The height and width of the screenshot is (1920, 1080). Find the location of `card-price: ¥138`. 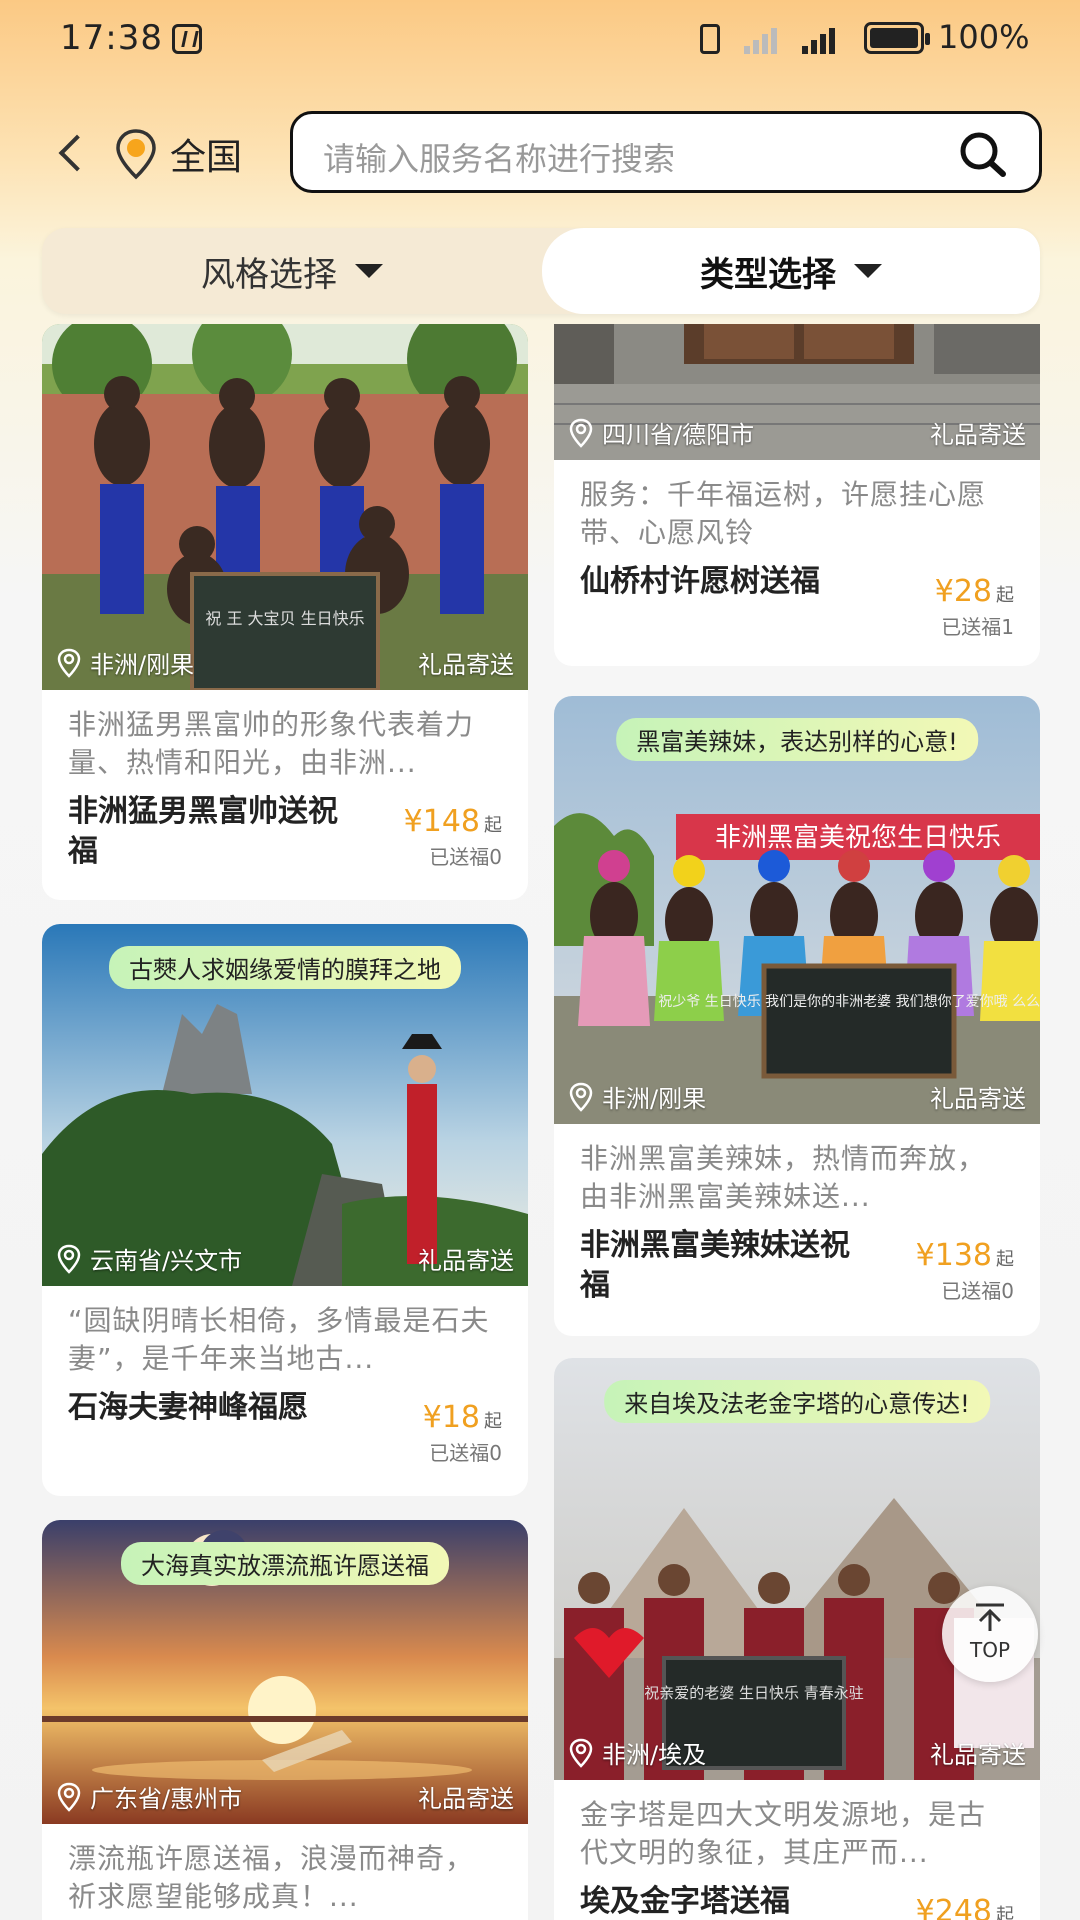

card-price: ¥138 is located at coordinates (953, 1255).